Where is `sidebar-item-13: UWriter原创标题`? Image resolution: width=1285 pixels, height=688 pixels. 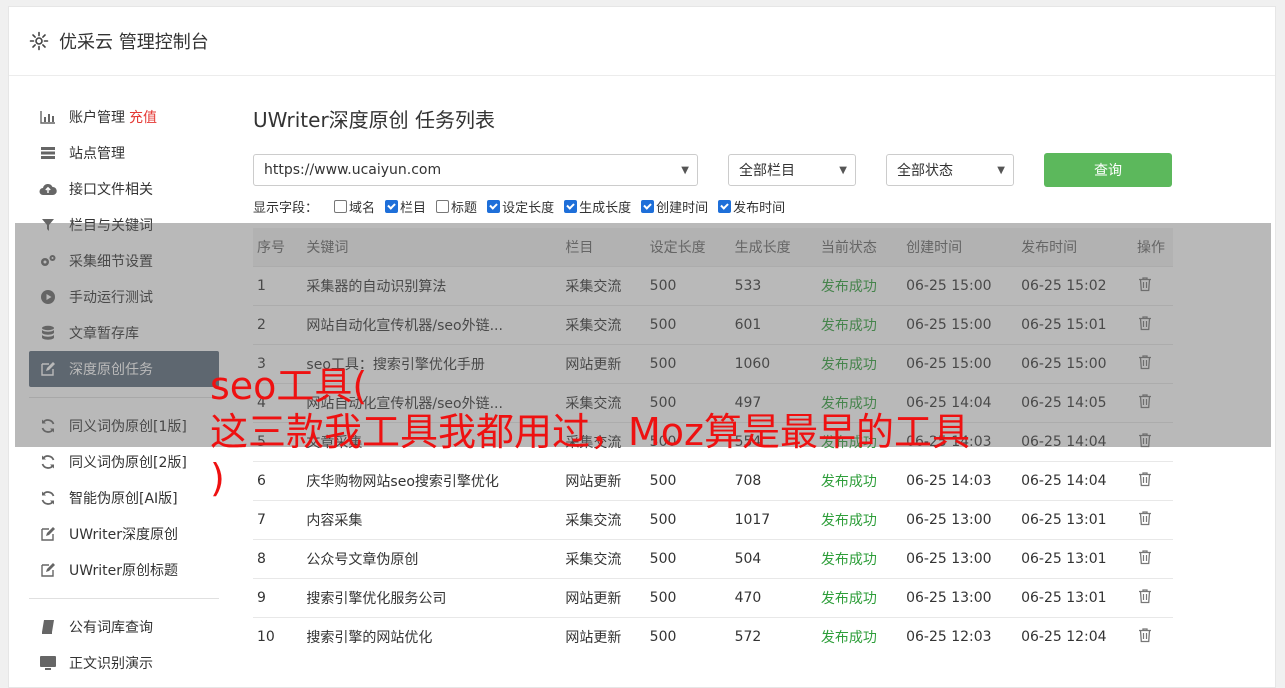 sidebar-item-13: UWriter原创标题 is located at coordinates (124, 570).